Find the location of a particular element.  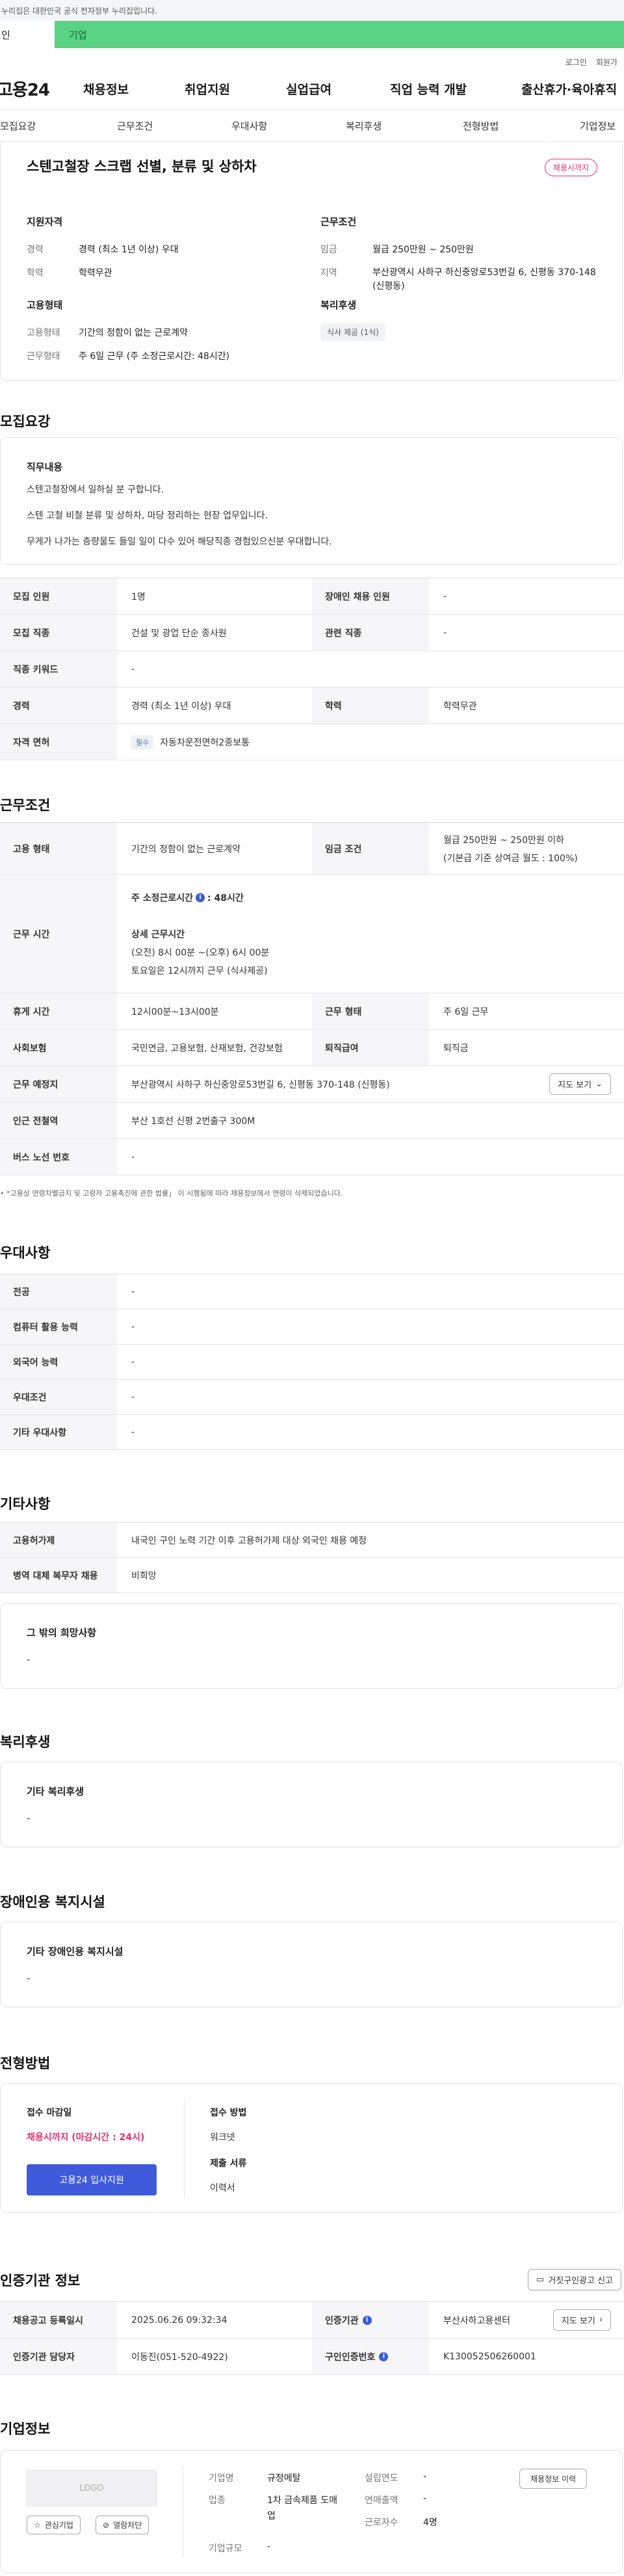

main-nav: 고용24 채용정보 취업지원 실업급여 직업 능력 개발 출산휴가·육아휴직 is located at coordinates (312, 88).